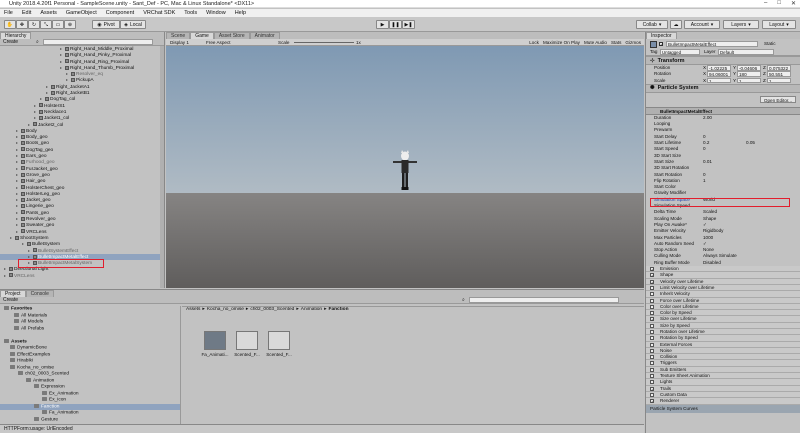  Describe the element at coordinates (706, 142) in the screenshot. I see `prop-value: 0.2` at that location.